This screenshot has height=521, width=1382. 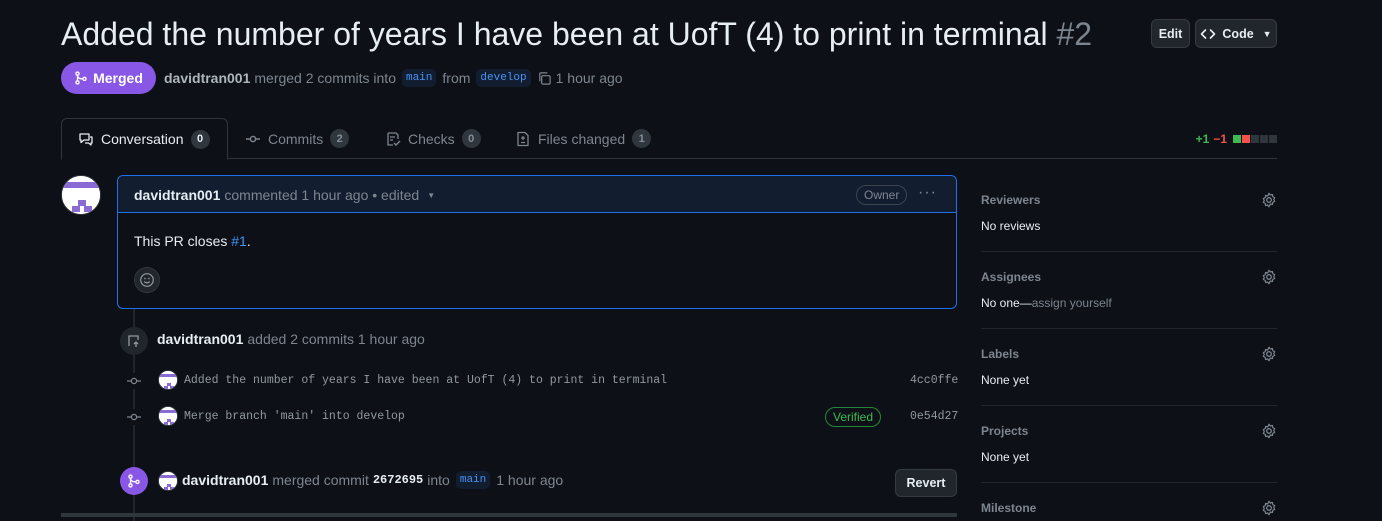 What do you see at coordinates (207, 78) in the screenshot?
I see `author-link: davidtran001` at bounding box center [207, 78].